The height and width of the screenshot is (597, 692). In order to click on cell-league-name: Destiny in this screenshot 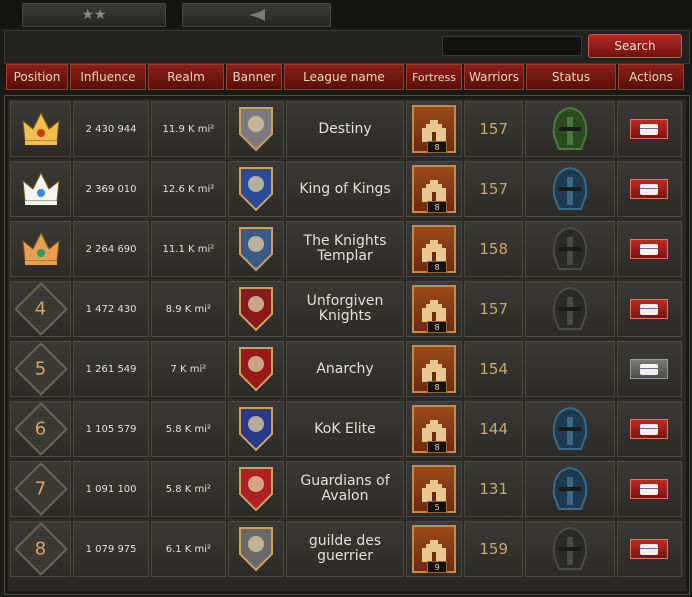, I will do `click(345, 129)`.